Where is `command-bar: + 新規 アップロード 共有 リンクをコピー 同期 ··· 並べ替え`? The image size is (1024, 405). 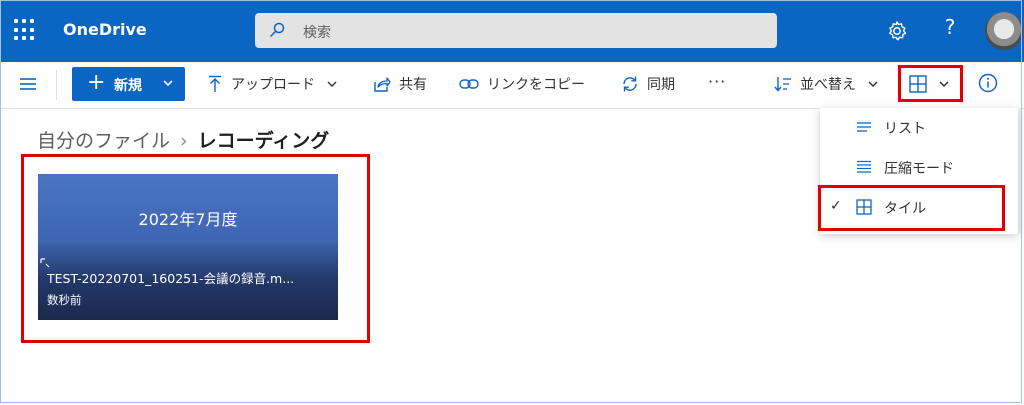 command-bar: + 新規 アップロード 共有 リンクをコピー 同期 ··· 並べ替え is located at coordinates (512, 85).